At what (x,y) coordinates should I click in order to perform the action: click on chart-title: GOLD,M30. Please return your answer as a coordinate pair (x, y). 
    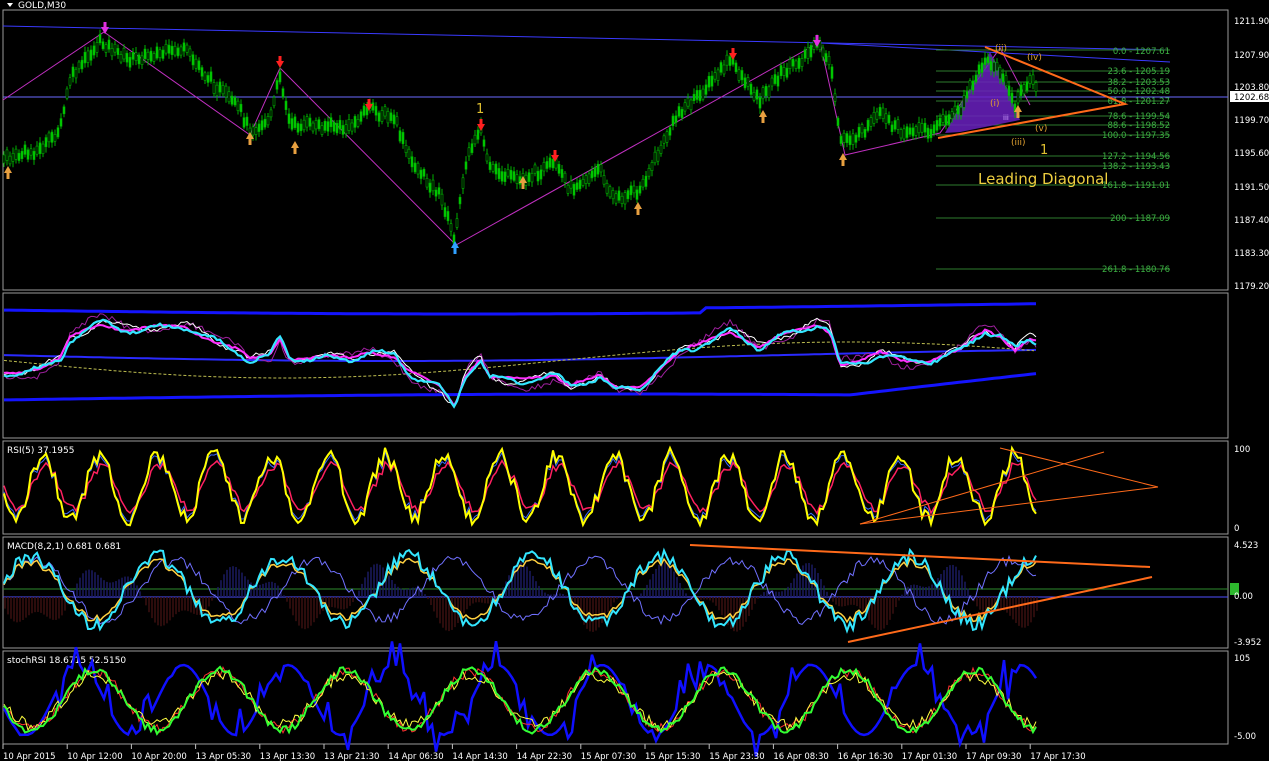
    Looking at the image, I should click on (42, 6).